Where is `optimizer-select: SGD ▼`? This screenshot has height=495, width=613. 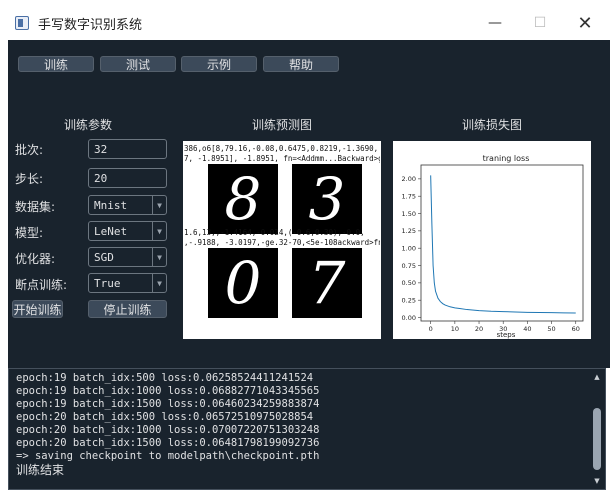 optimizer-select: SGD ▼ is located at coordinates (127, 257).